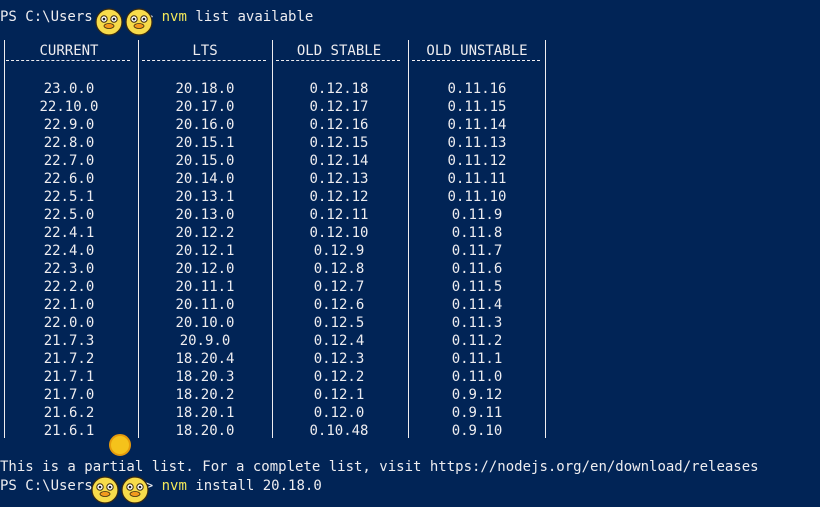  I want to click on column-header: CURRENT, so click(69, 51).